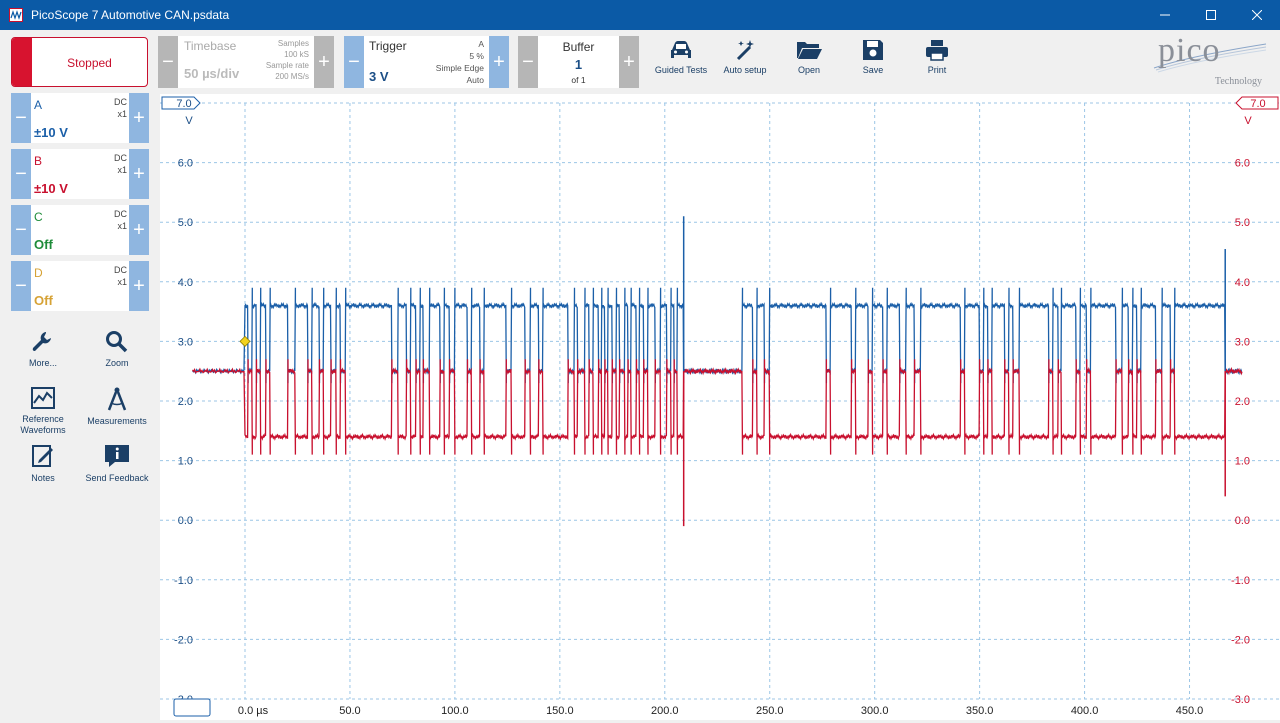  Describe the element at coordinates (189, 121) in the screenshot. I see `y-unit-left: V` at that location.